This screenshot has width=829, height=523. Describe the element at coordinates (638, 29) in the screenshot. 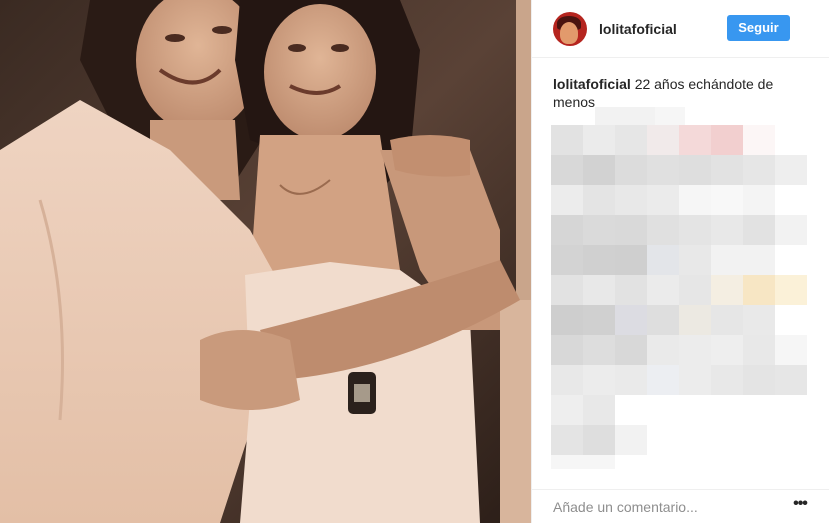

I see `username-link: lolitafoficial` at that location.